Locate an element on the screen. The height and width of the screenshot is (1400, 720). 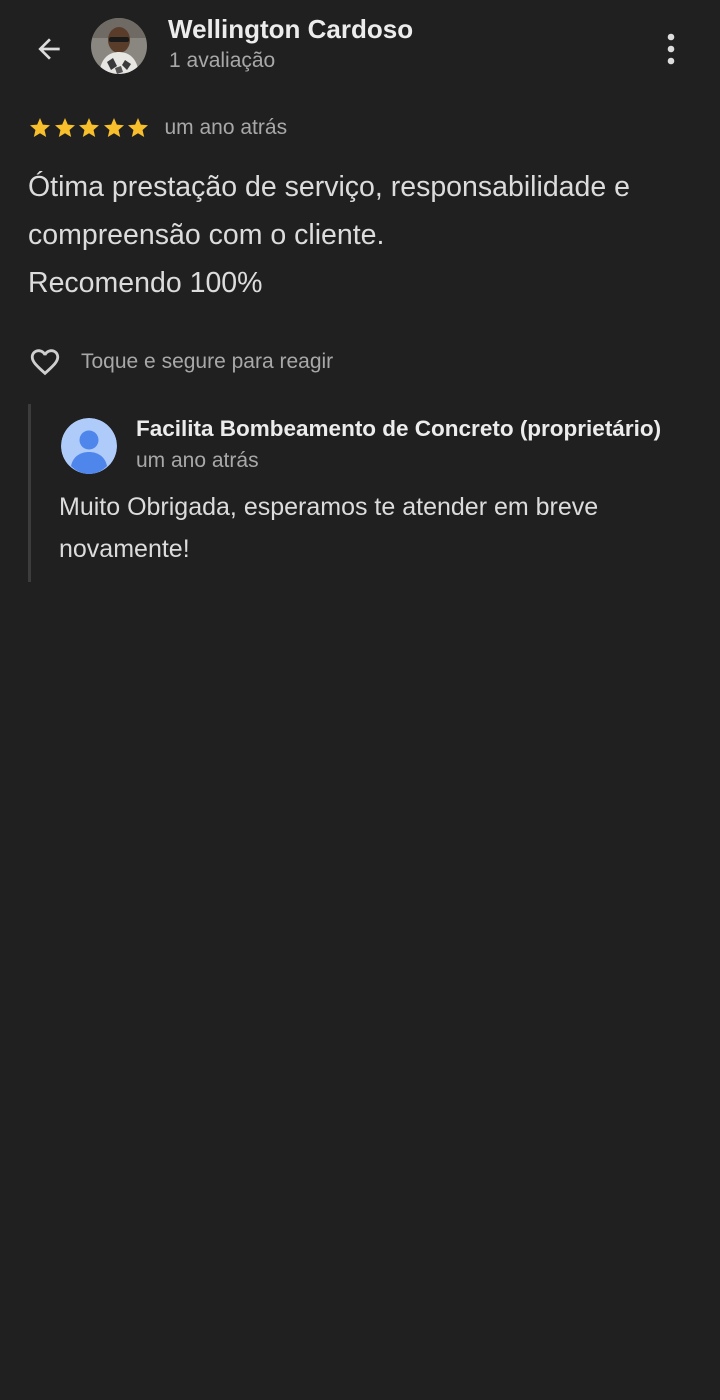
more-options-button is located at coordinates (671, 49).